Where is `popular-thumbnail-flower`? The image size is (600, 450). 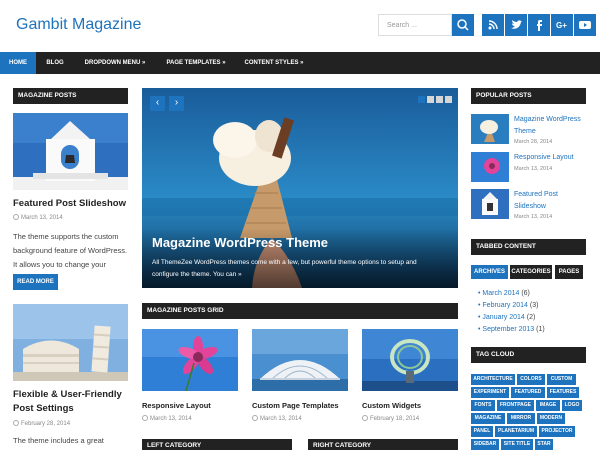
popular-thumbnail-flower is located at coordinates (490, 167).